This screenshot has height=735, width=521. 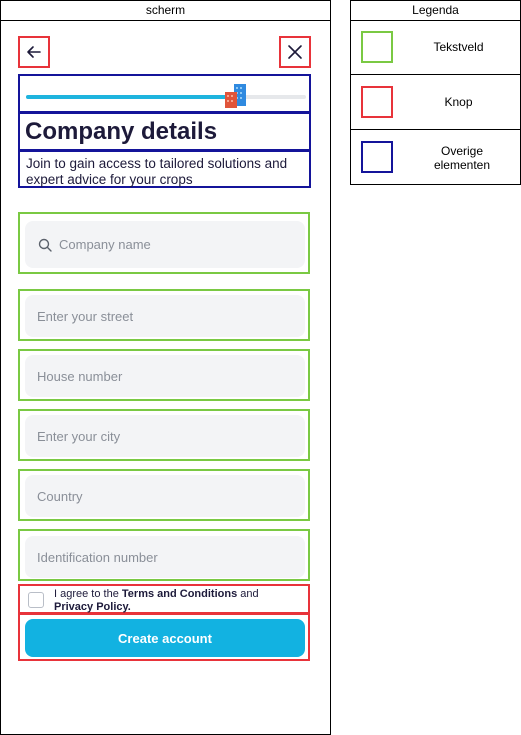 I want to click on back-button, so click(x=34, y=52).